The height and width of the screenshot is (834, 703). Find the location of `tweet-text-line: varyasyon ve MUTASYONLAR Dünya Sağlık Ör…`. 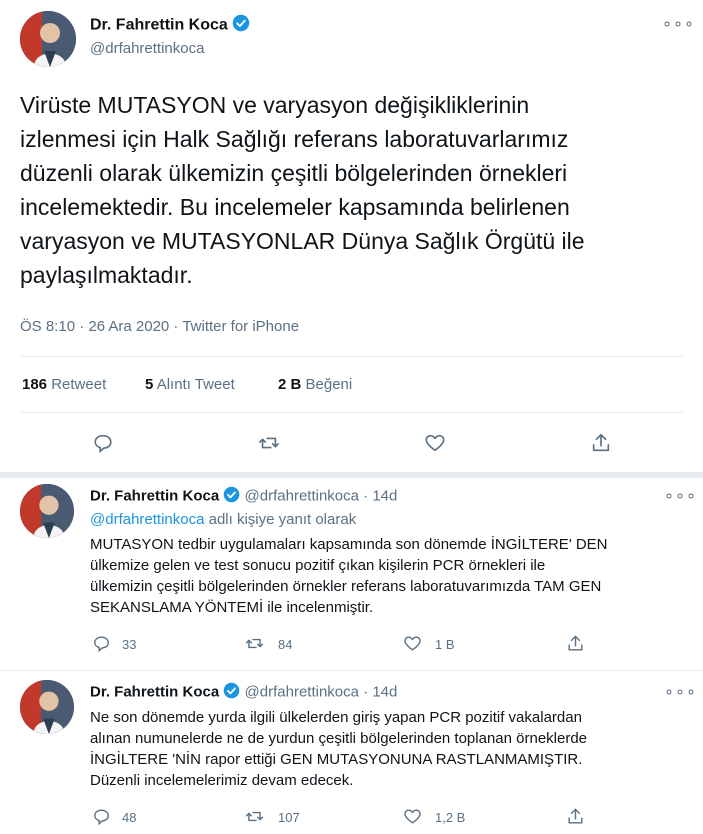

tweet-text-line: varyasyon ve MUTASYONLAR Dünya Sağlık Ör… is located at coordinates (302, 241).